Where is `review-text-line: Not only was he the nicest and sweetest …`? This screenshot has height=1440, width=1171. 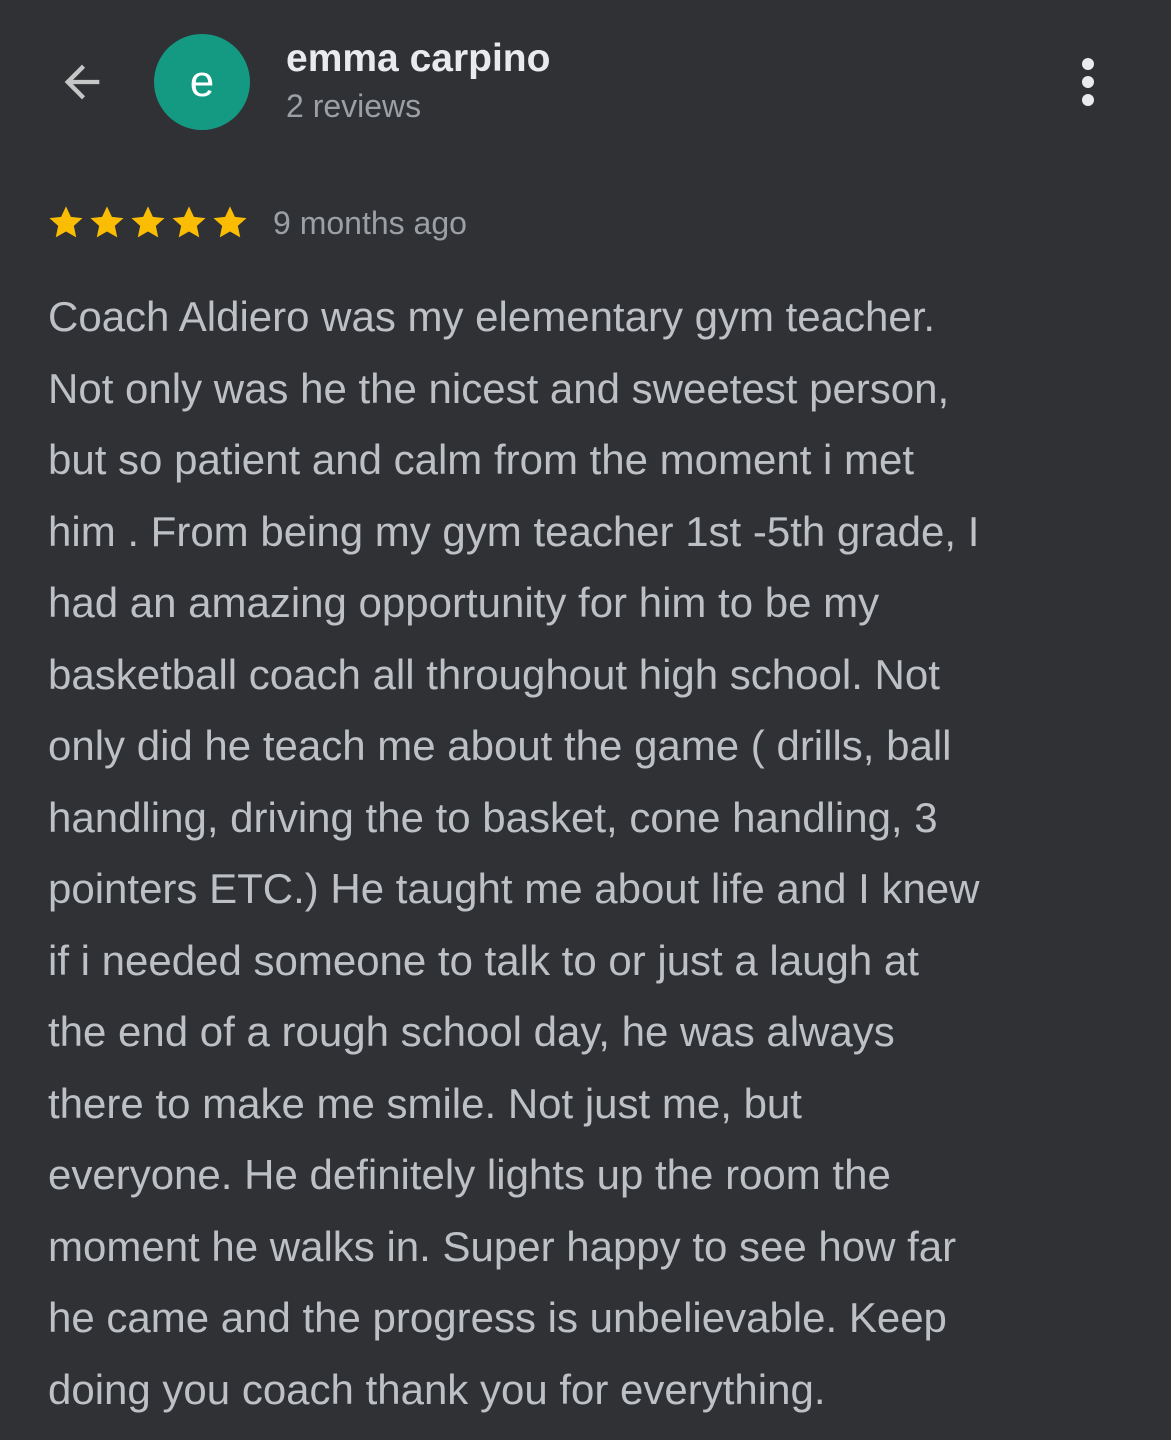
review-text-line: Not only was he the nicest and sweetest … is located at coordinates (499, 388).